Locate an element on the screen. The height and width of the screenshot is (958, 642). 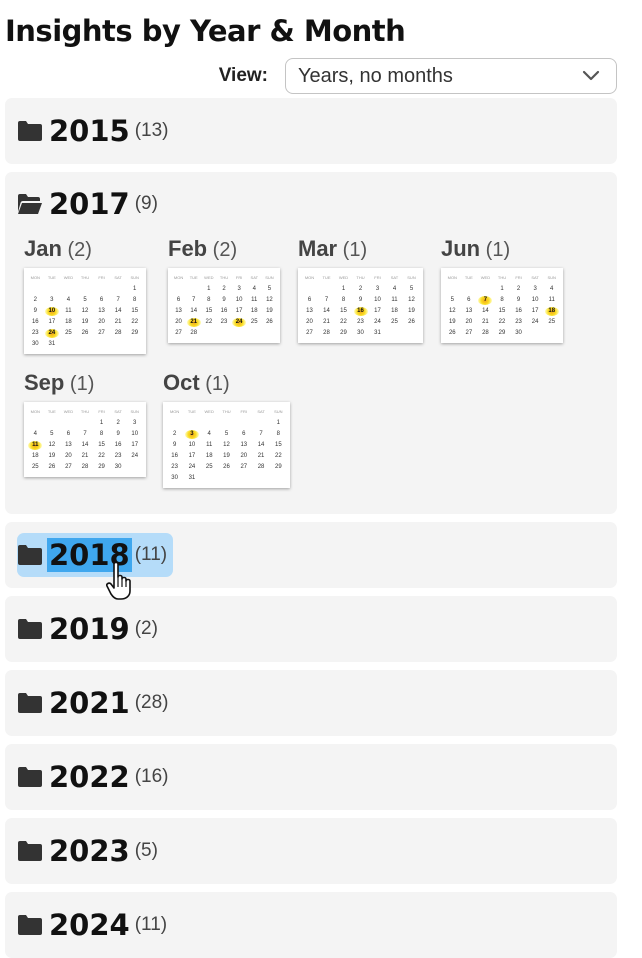
year-toggle: 2015 (13) is located at coordinates (93, 131).